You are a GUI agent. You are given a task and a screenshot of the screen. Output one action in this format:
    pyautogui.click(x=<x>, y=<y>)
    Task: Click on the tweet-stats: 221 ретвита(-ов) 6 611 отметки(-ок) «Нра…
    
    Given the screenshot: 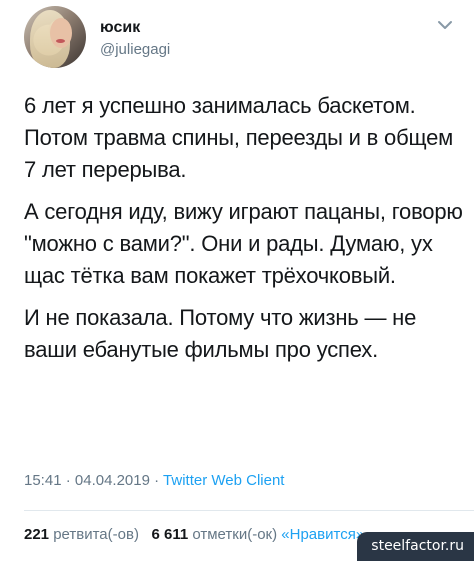 What is the action you would take?
    pyautogui.click(x=194, y=534)
    